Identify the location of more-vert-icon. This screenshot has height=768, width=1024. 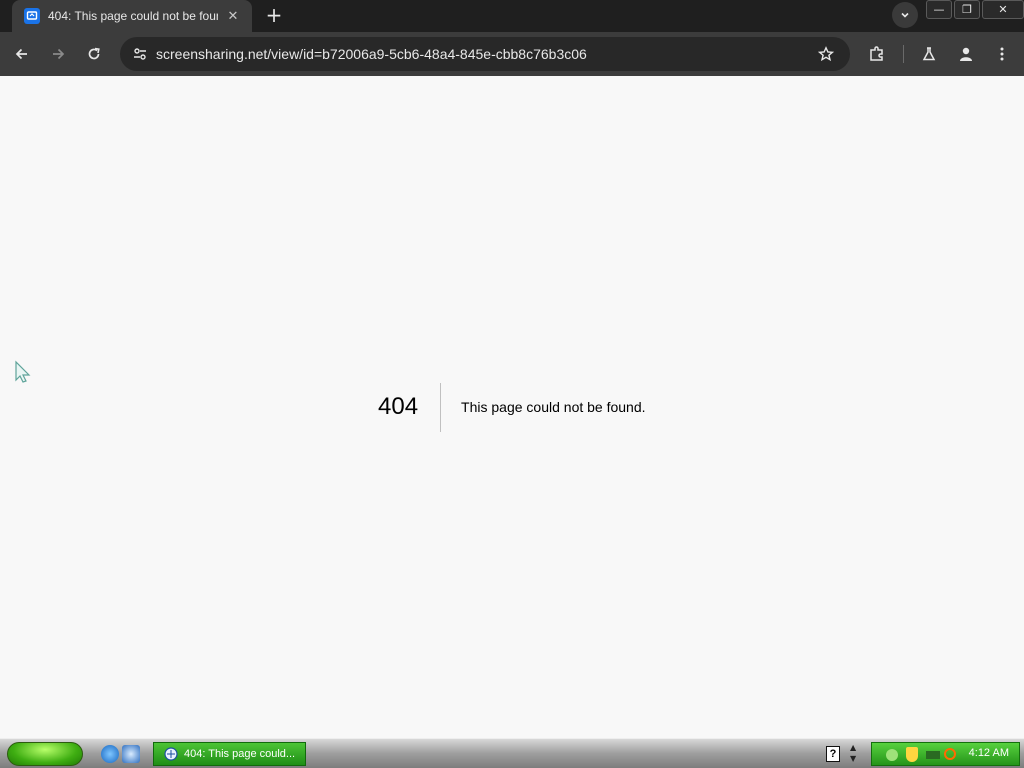
(1002, 54).